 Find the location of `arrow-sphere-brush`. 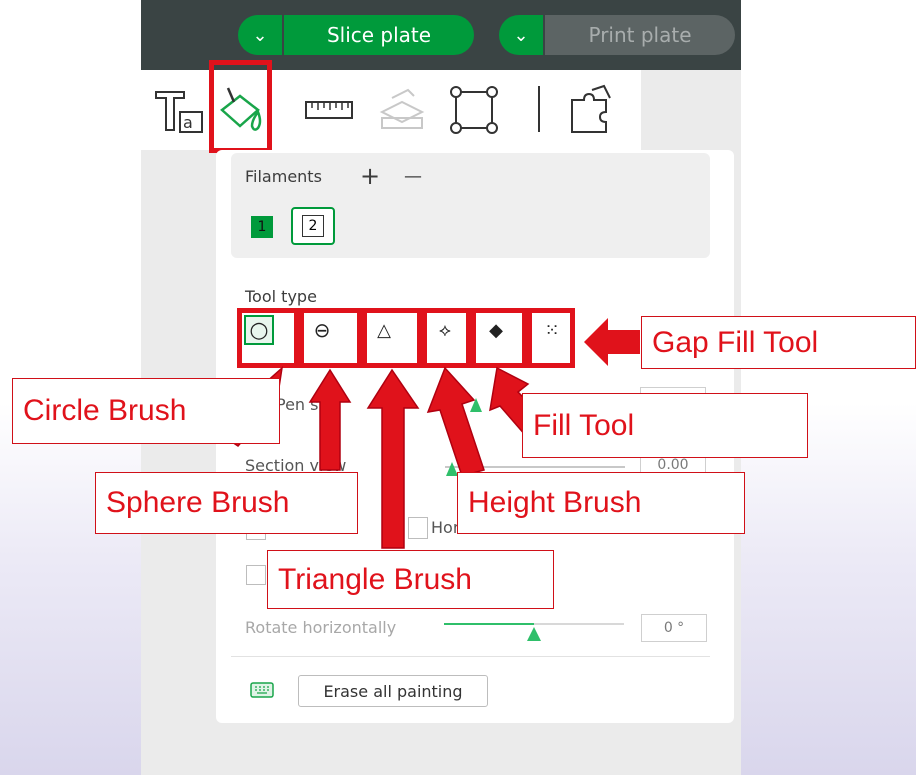

arrow-sphere-brush is located at coordinates (330, 419).